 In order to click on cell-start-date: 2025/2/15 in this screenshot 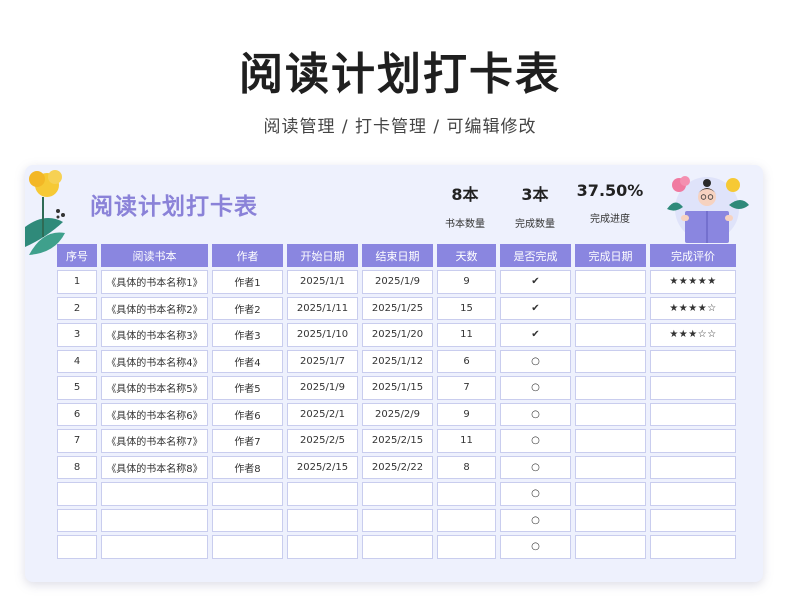, I will do `click(322, 467)`.